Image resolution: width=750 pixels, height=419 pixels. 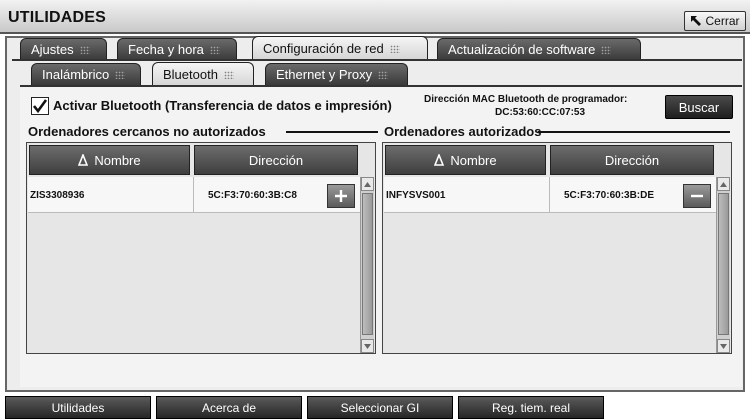 I want to click on table-row: ZIS3308936 5C:F3:70:60:3B:C8, so click(x=194, y=195).